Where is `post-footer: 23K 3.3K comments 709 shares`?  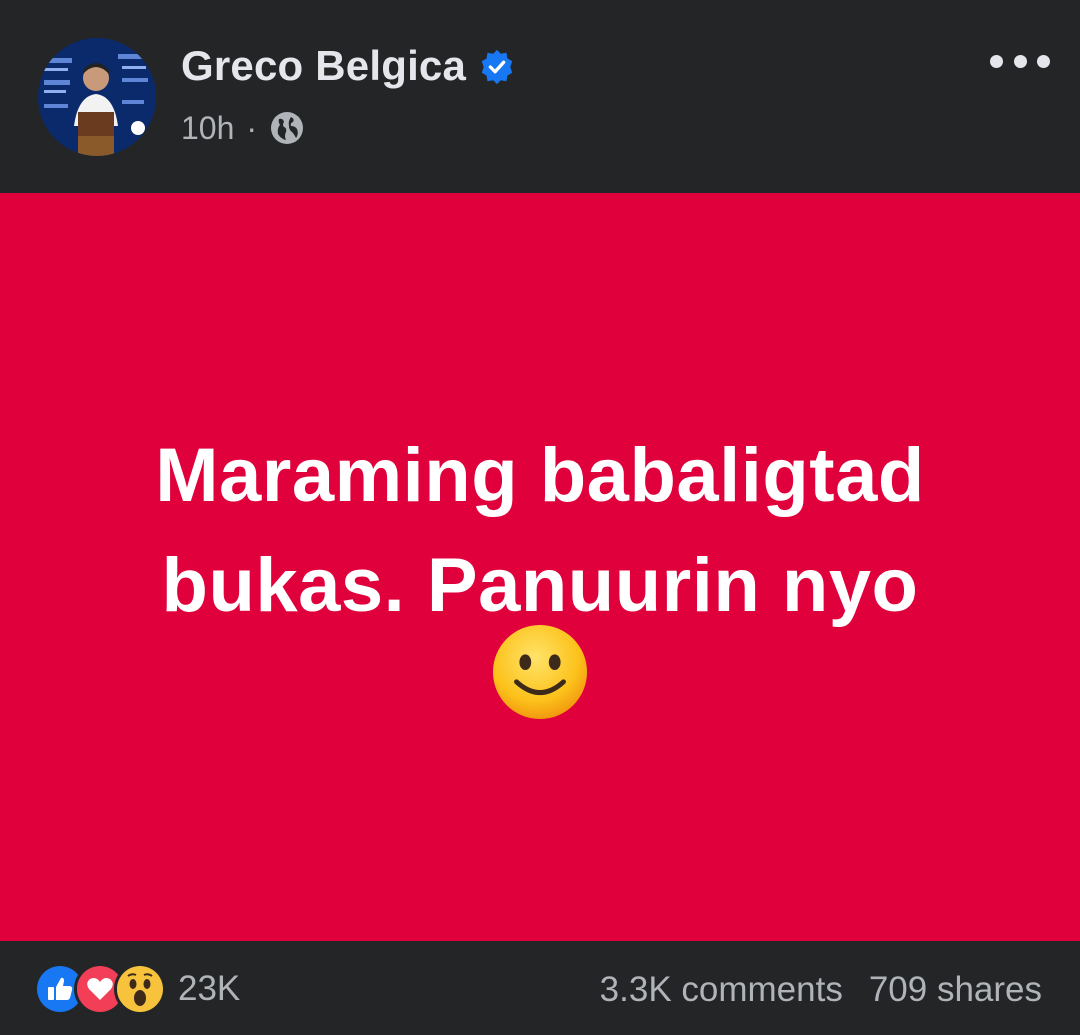 post-footer: 23K 3.3K comments 709 shares is located at coordinates (540, 988).